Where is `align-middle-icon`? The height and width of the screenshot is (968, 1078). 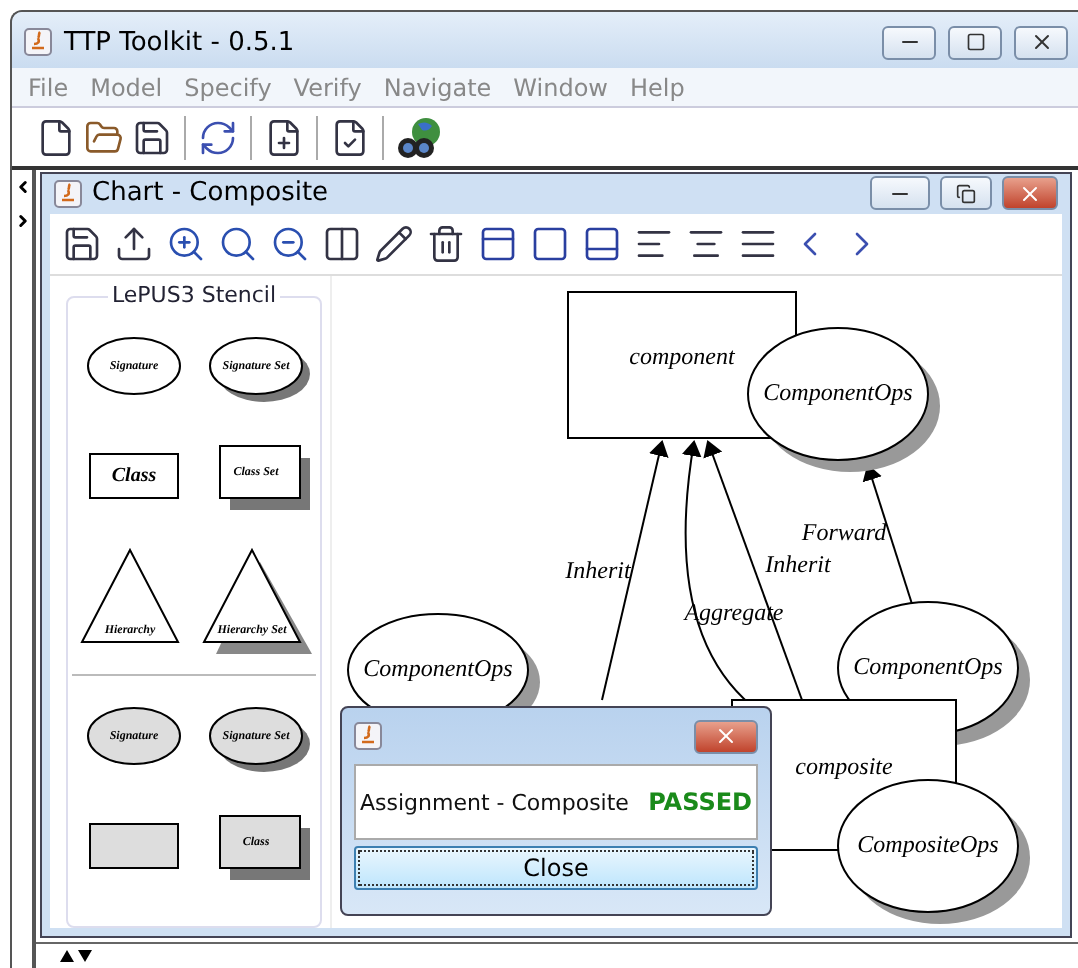 align-middle-icon is located at coordinates (550, 243).